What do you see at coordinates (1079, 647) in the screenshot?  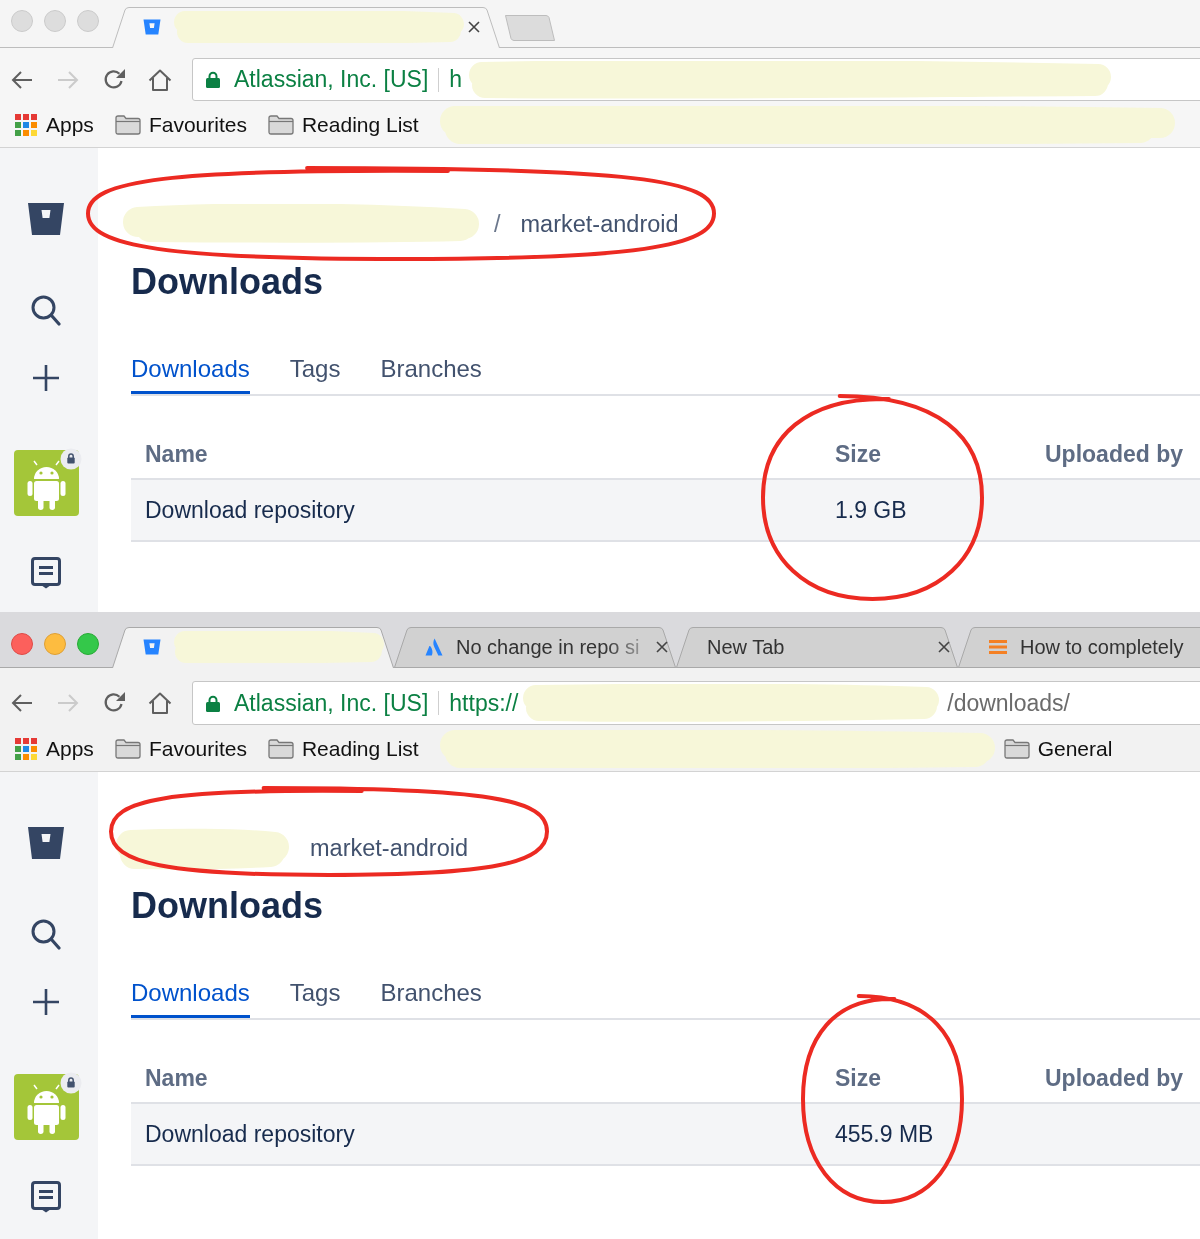 I see `browser-tab: How to completely` at bounding box center [1079, 647].